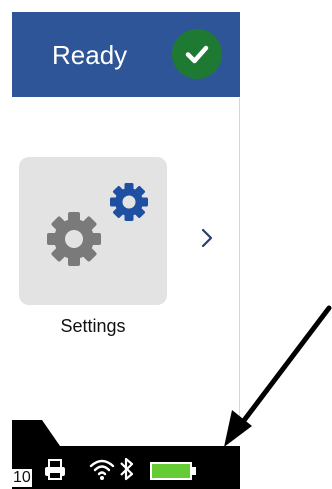 The width and height of the screenshot is (332, 489). I want to click on wifi-icon, so click(102, 469).